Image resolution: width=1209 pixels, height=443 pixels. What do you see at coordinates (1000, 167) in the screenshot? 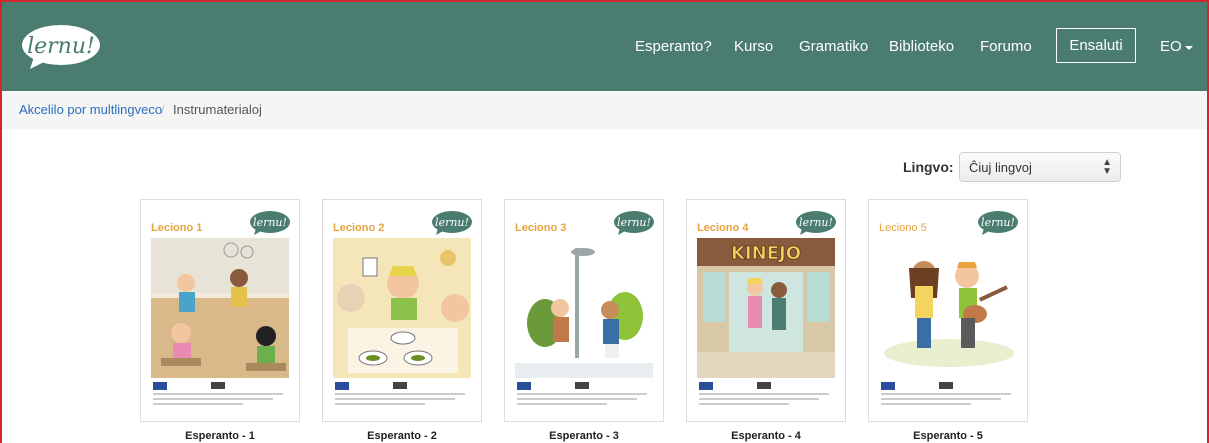
I see `language-filter-value: Ĉiuj lingvoj` at bounding box center [1000, 167].